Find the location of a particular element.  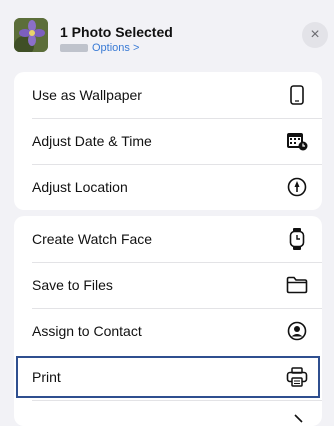

close-icon: × is located at coordinates (315, 34).